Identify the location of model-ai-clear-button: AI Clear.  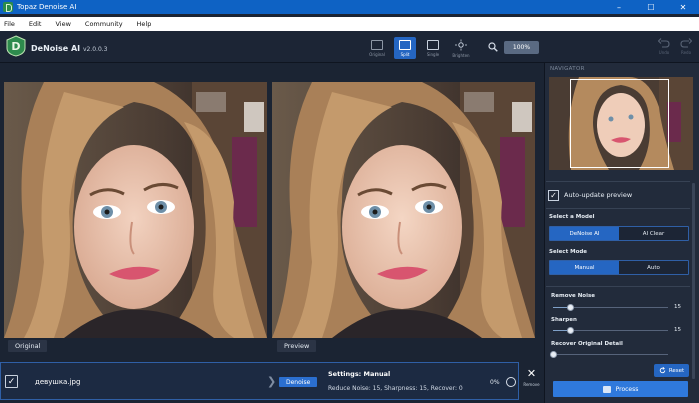
(653, 233).